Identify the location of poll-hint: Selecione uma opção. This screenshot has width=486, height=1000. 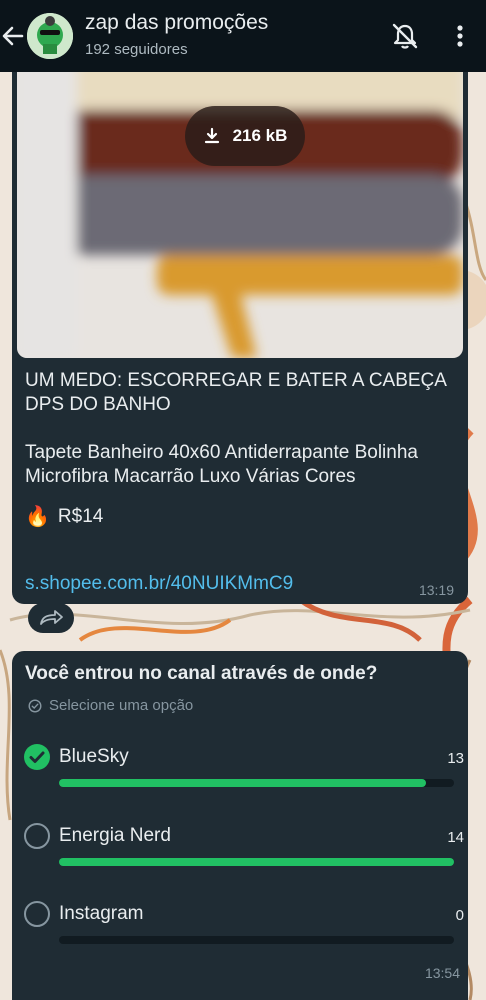
(110, 705).